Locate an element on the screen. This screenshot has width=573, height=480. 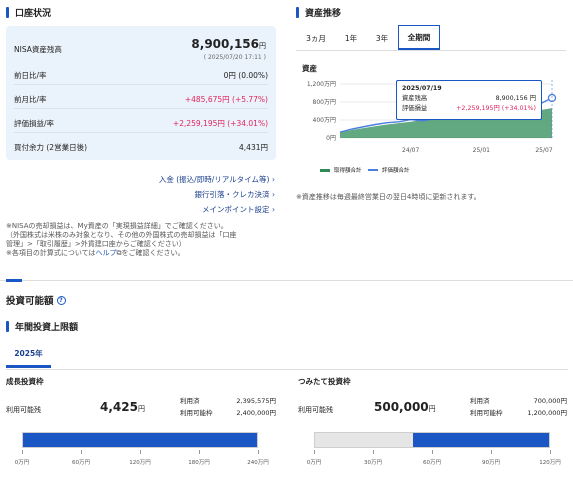
nisa-balance-label: NISA資産残高 is located at coordinates (38, 49).